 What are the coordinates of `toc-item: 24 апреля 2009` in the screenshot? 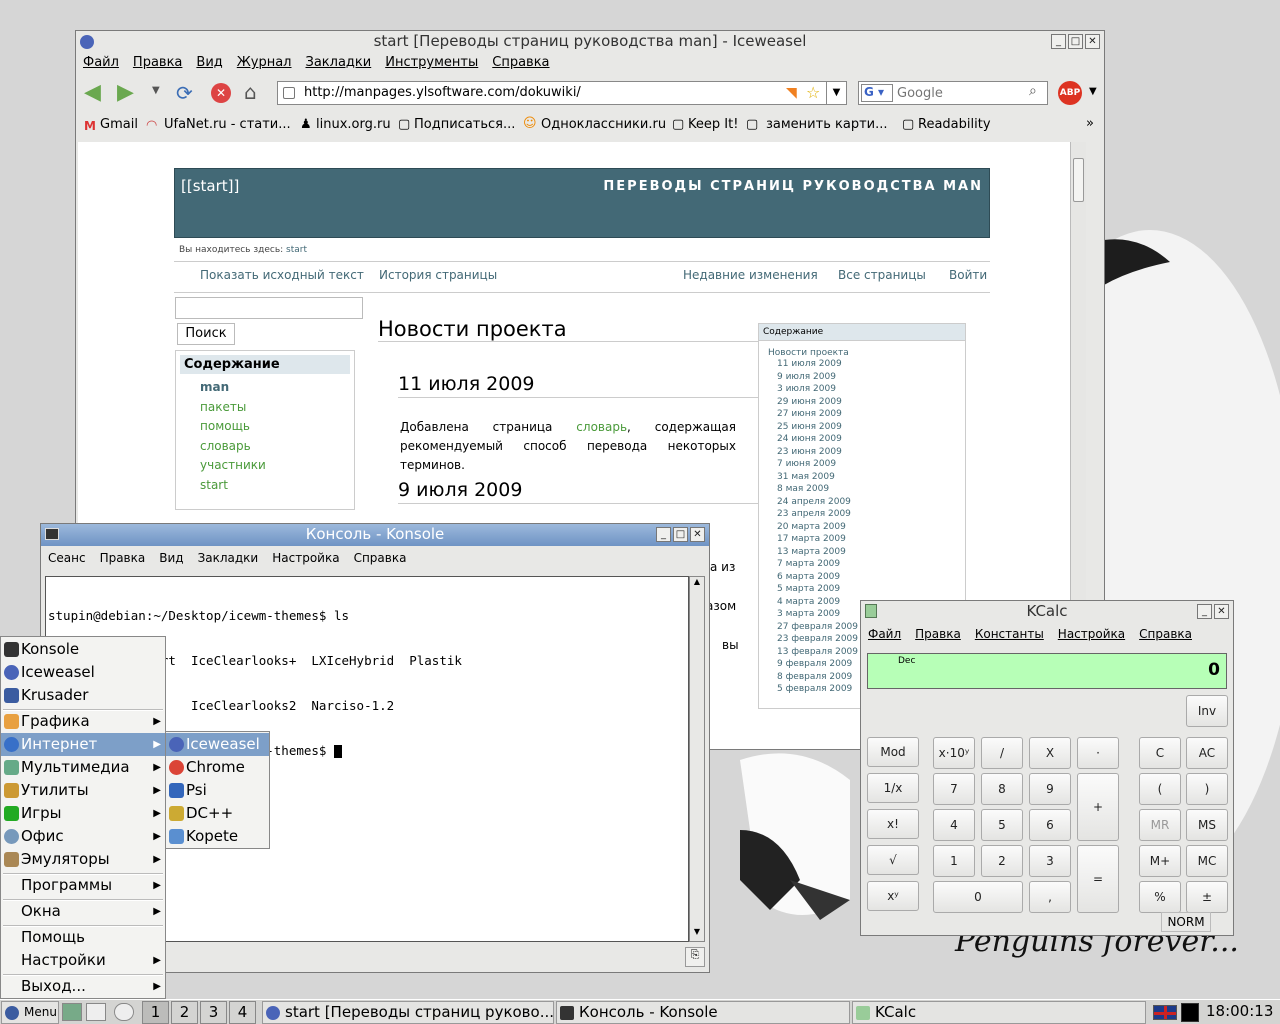 It's located at (871, 502).